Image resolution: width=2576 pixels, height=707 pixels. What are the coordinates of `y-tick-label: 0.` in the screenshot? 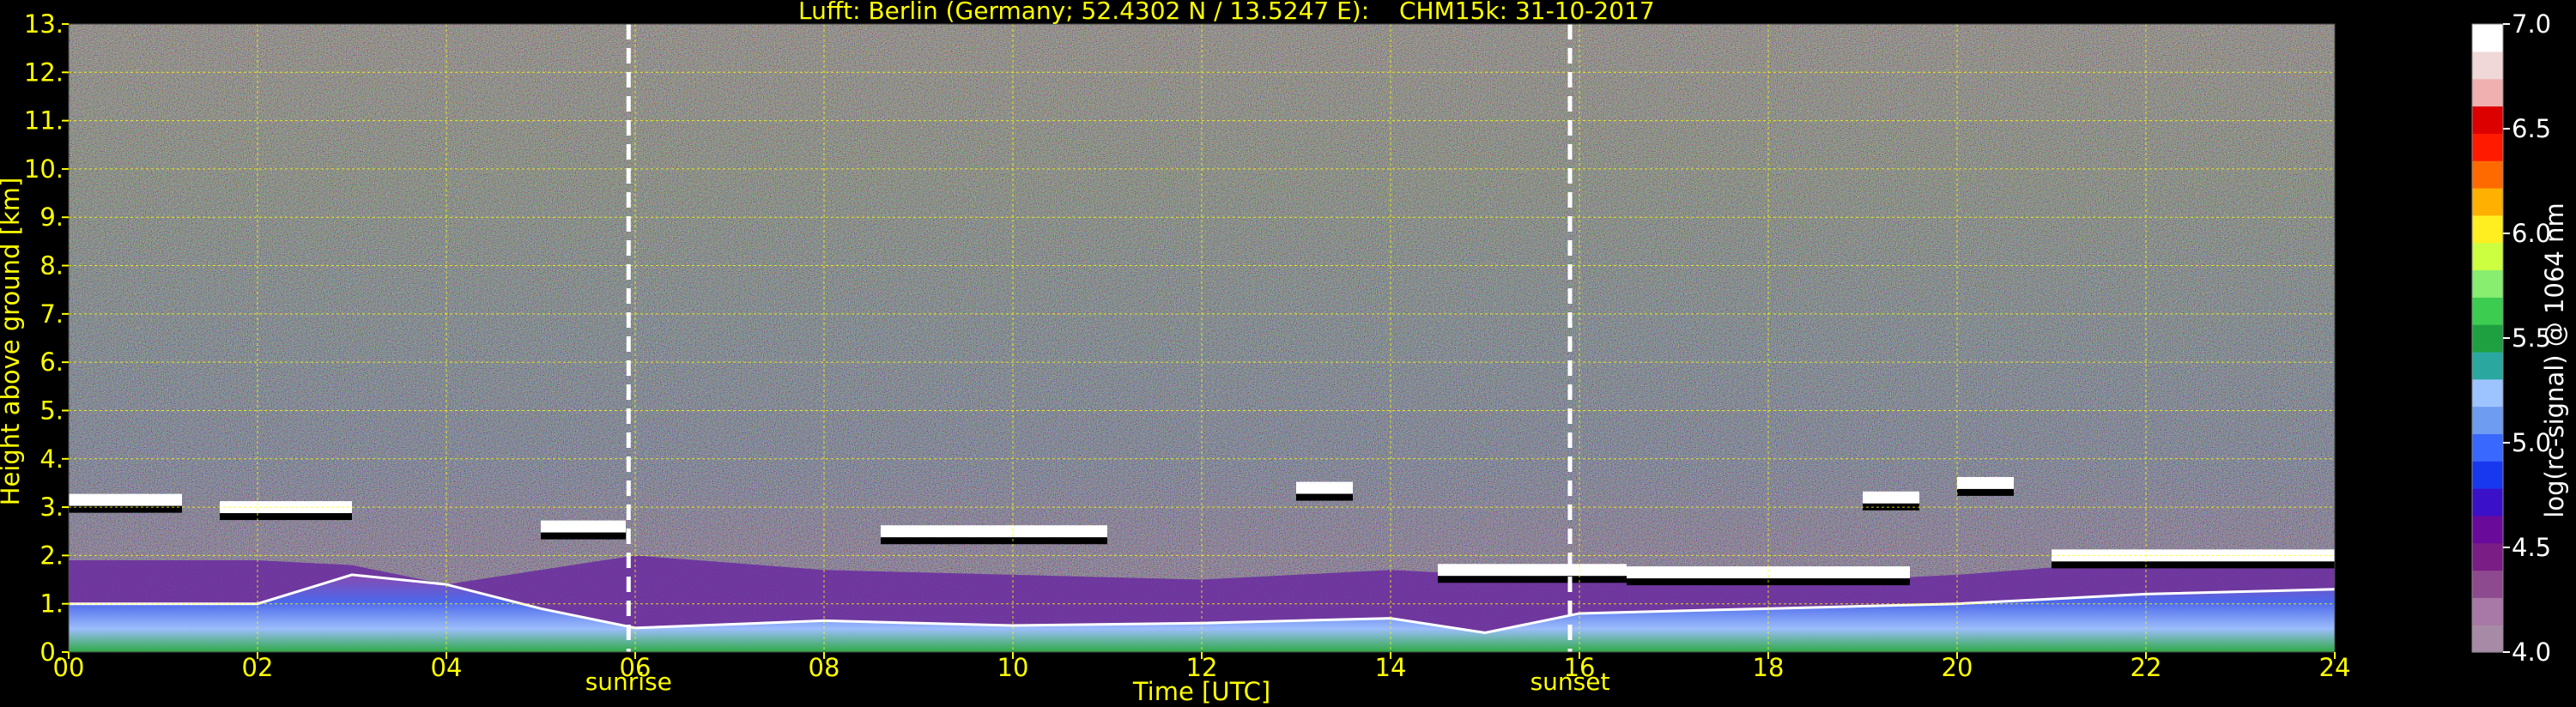 It's located at (51, 653).